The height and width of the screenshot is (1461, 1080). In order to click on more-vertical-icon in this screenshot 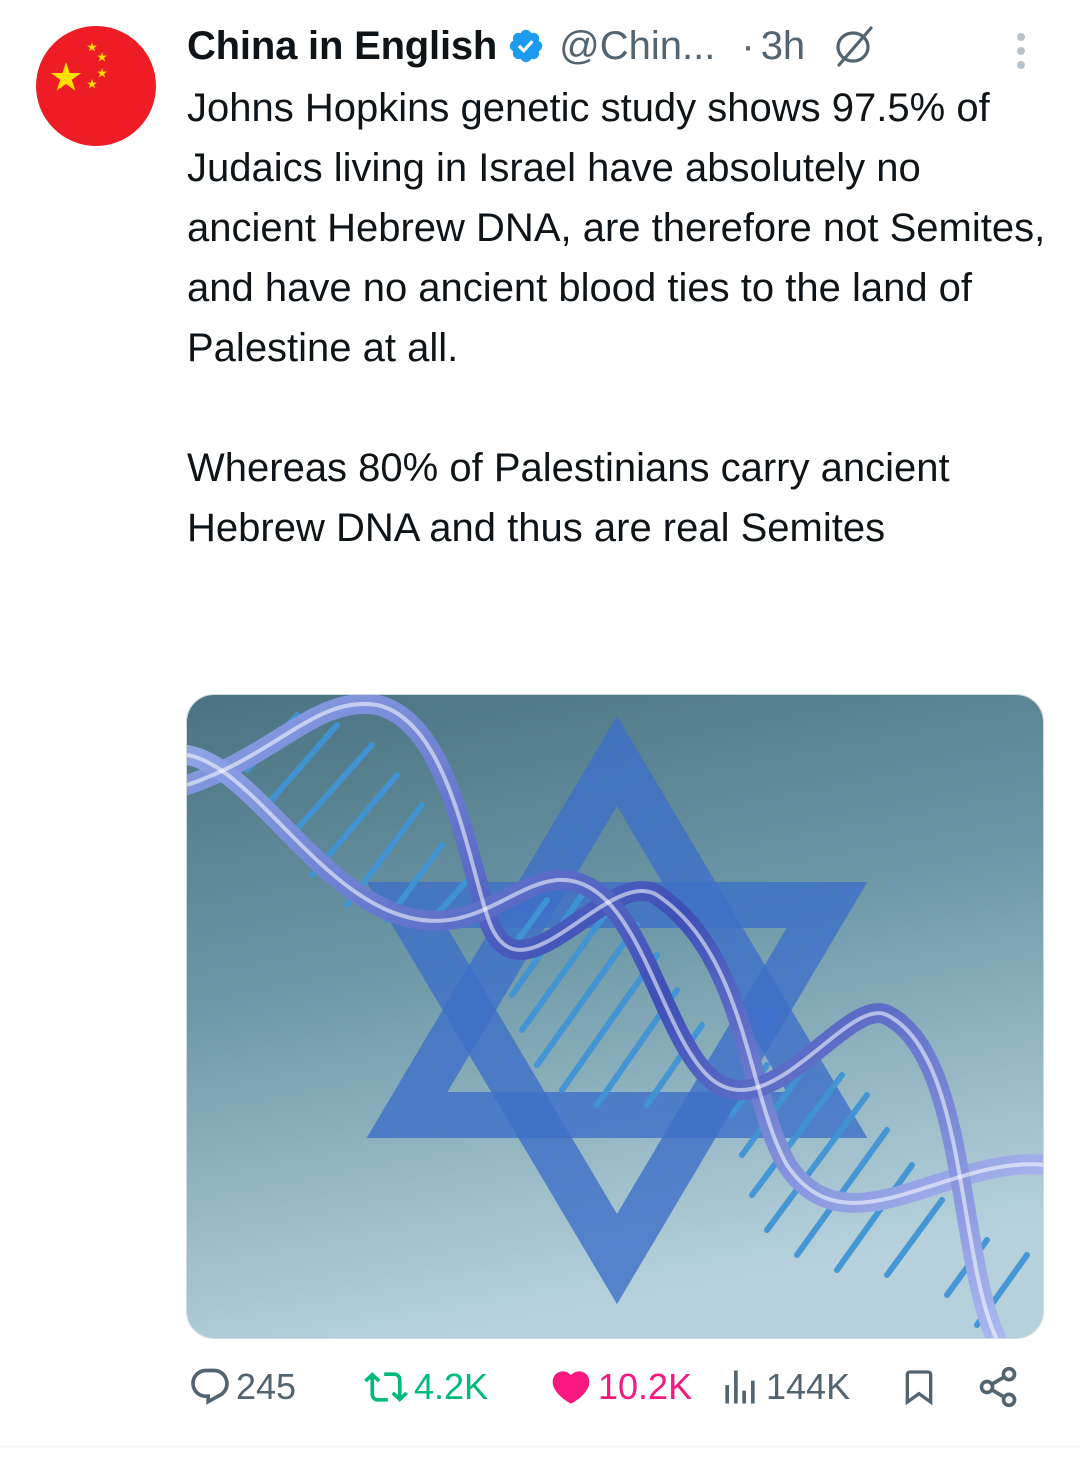, I will do `click(1021, 51)`.